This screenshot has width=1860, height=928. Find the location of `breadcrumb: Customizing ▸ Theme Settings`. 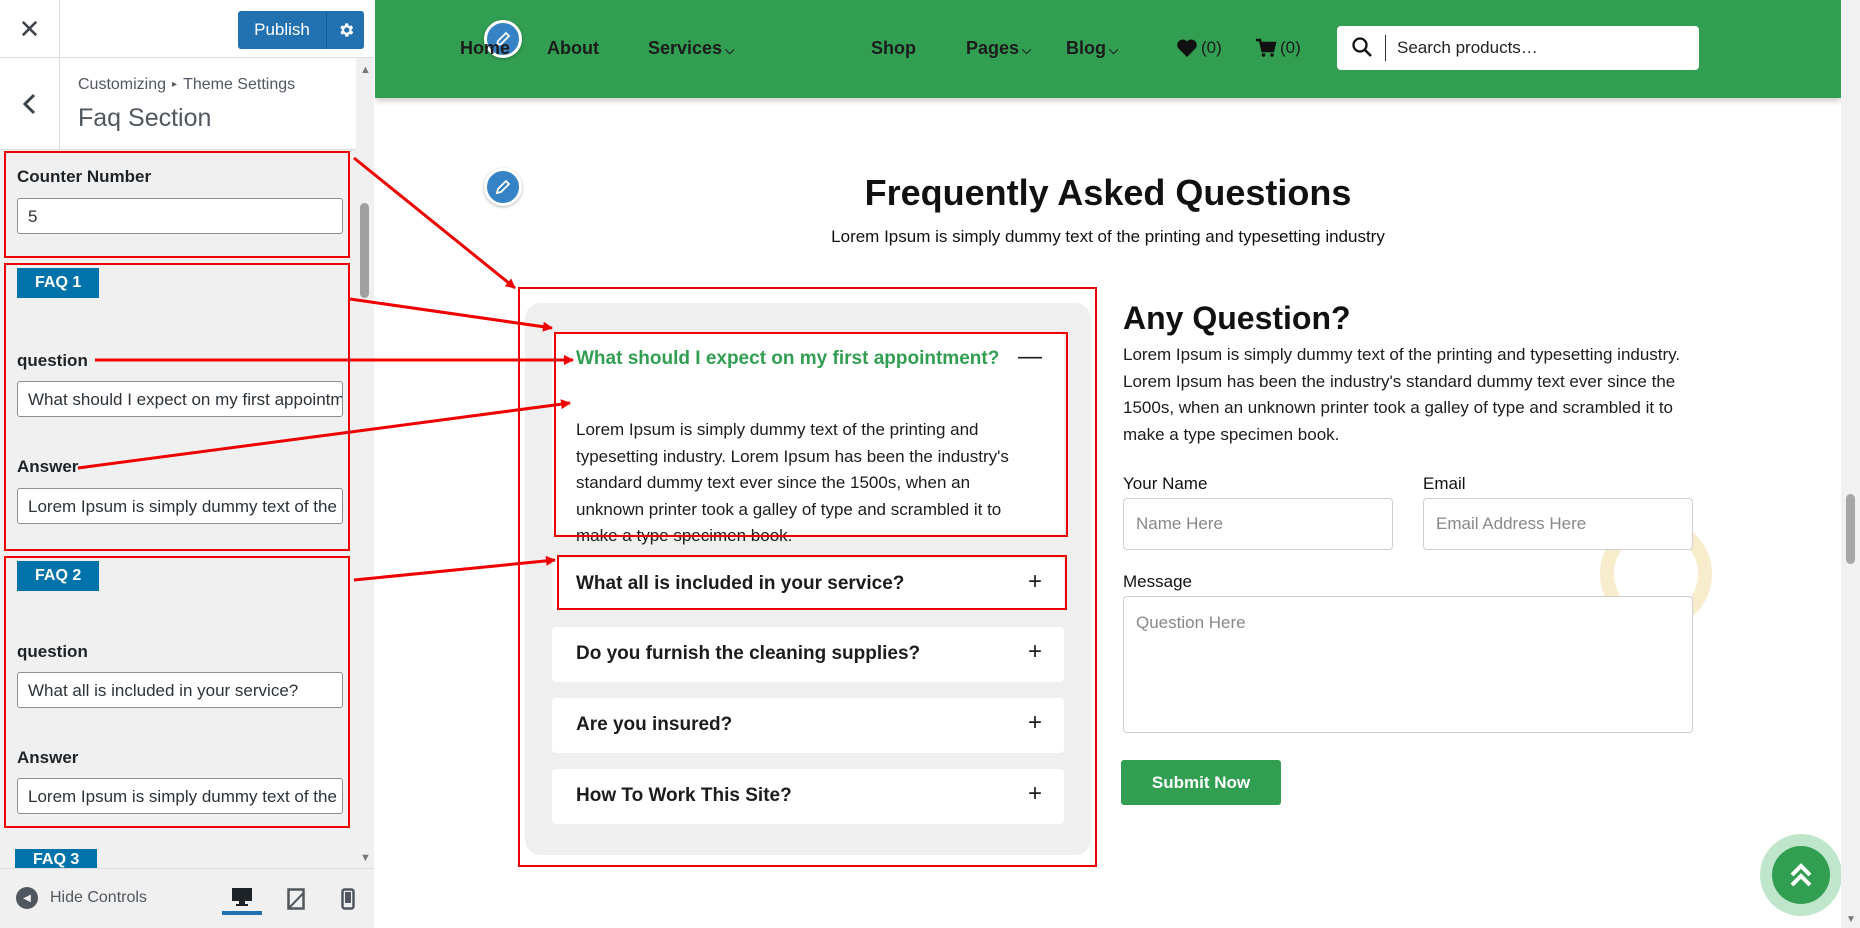

breadcrumb: Customizing ▸ Theme Settings is located at coordinates (186, 85).